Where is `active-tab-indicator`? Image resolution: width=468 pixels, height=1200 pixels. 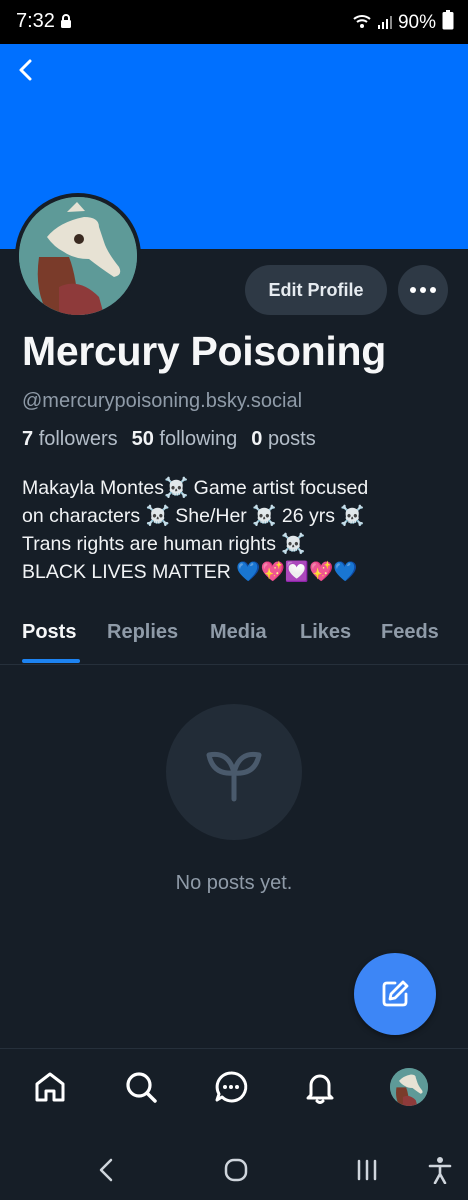 active-tab-indicator is located at coordinates (51, 661).